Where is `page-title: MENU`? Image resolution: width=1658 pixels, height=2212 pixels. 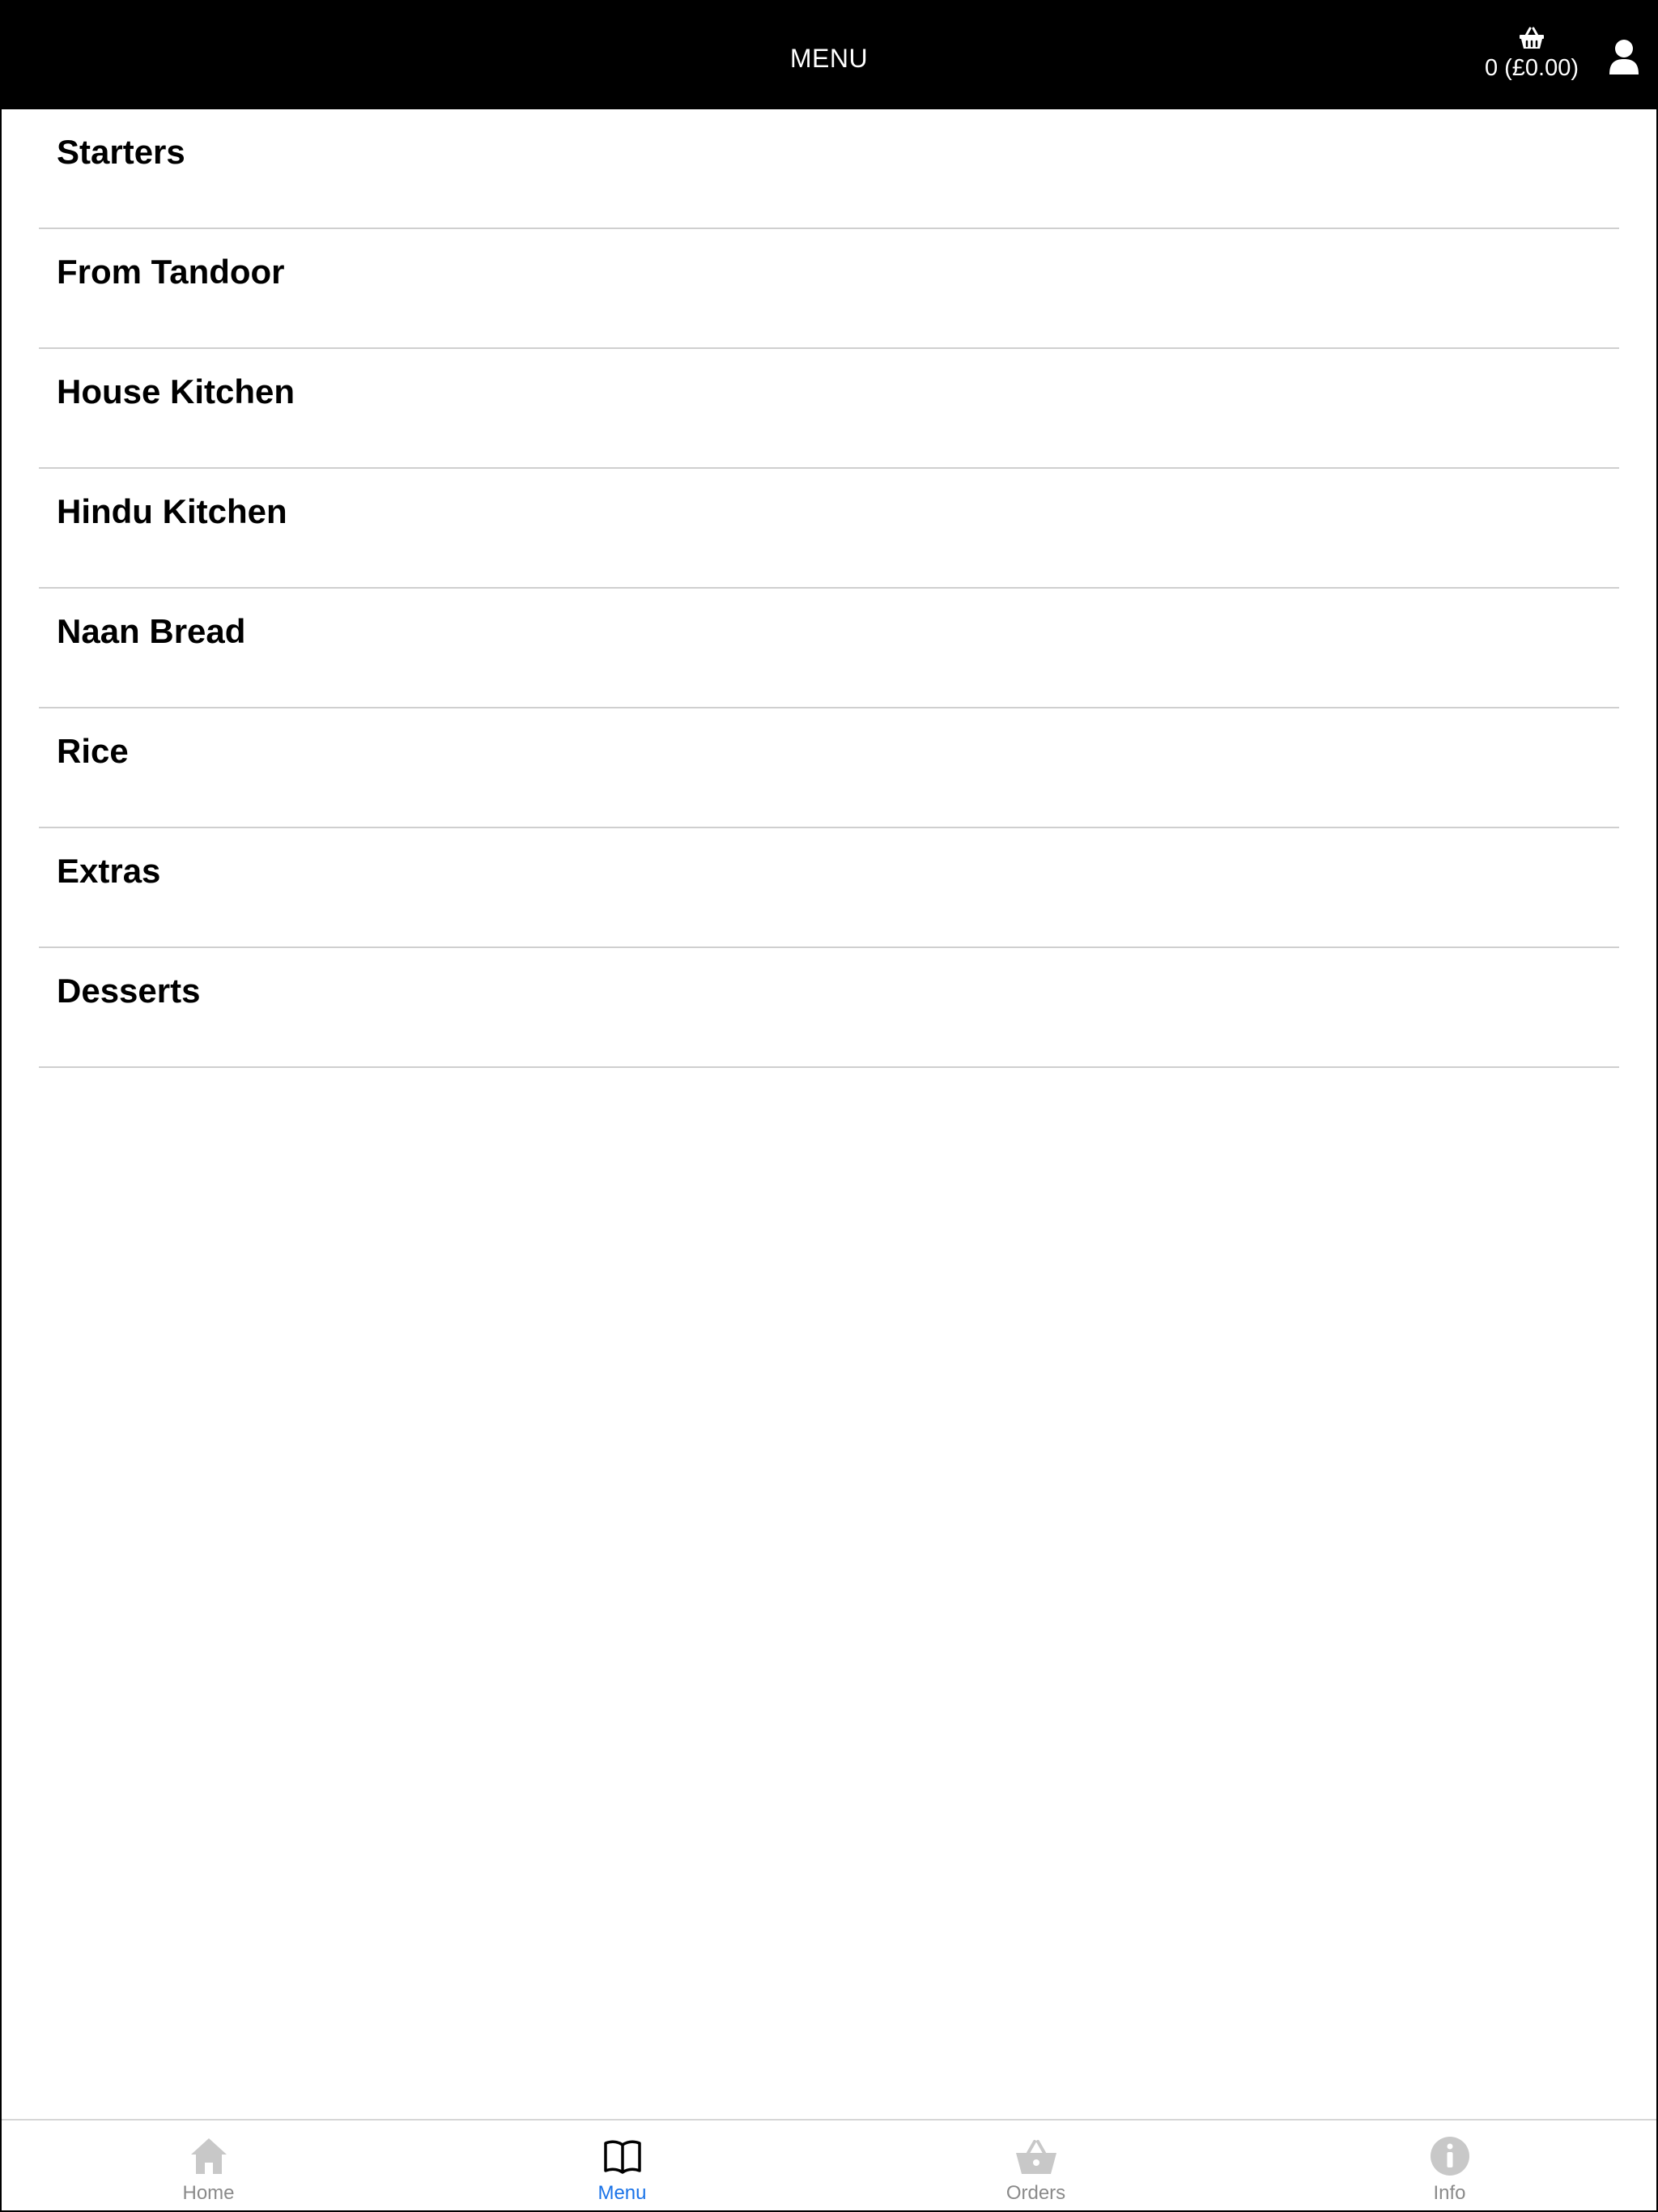 page-title: MENU is located at coordinates (829, 58).